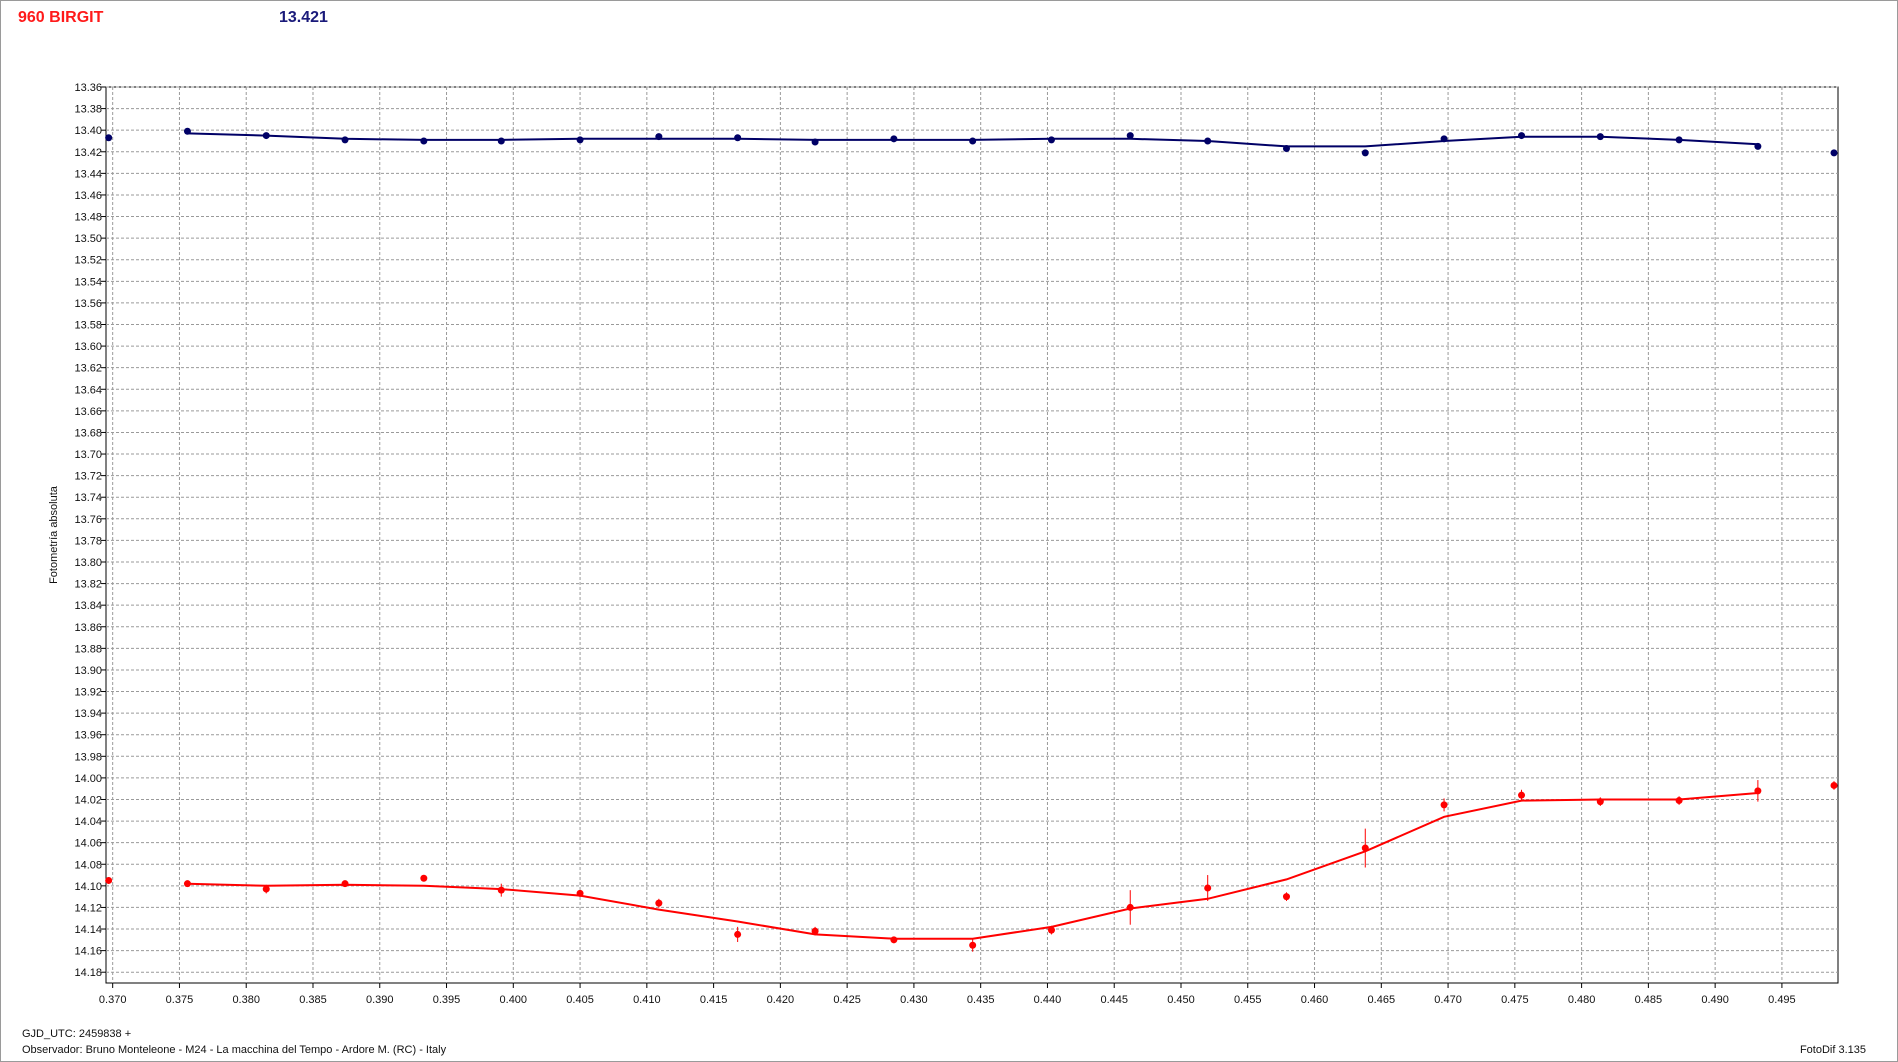 This screenshot has height=1062, width=1898. What do you see at coordinates (88, 736) in the screenshot?
I see `y-tick-label: 13.96` at bounding box center [88, 736].